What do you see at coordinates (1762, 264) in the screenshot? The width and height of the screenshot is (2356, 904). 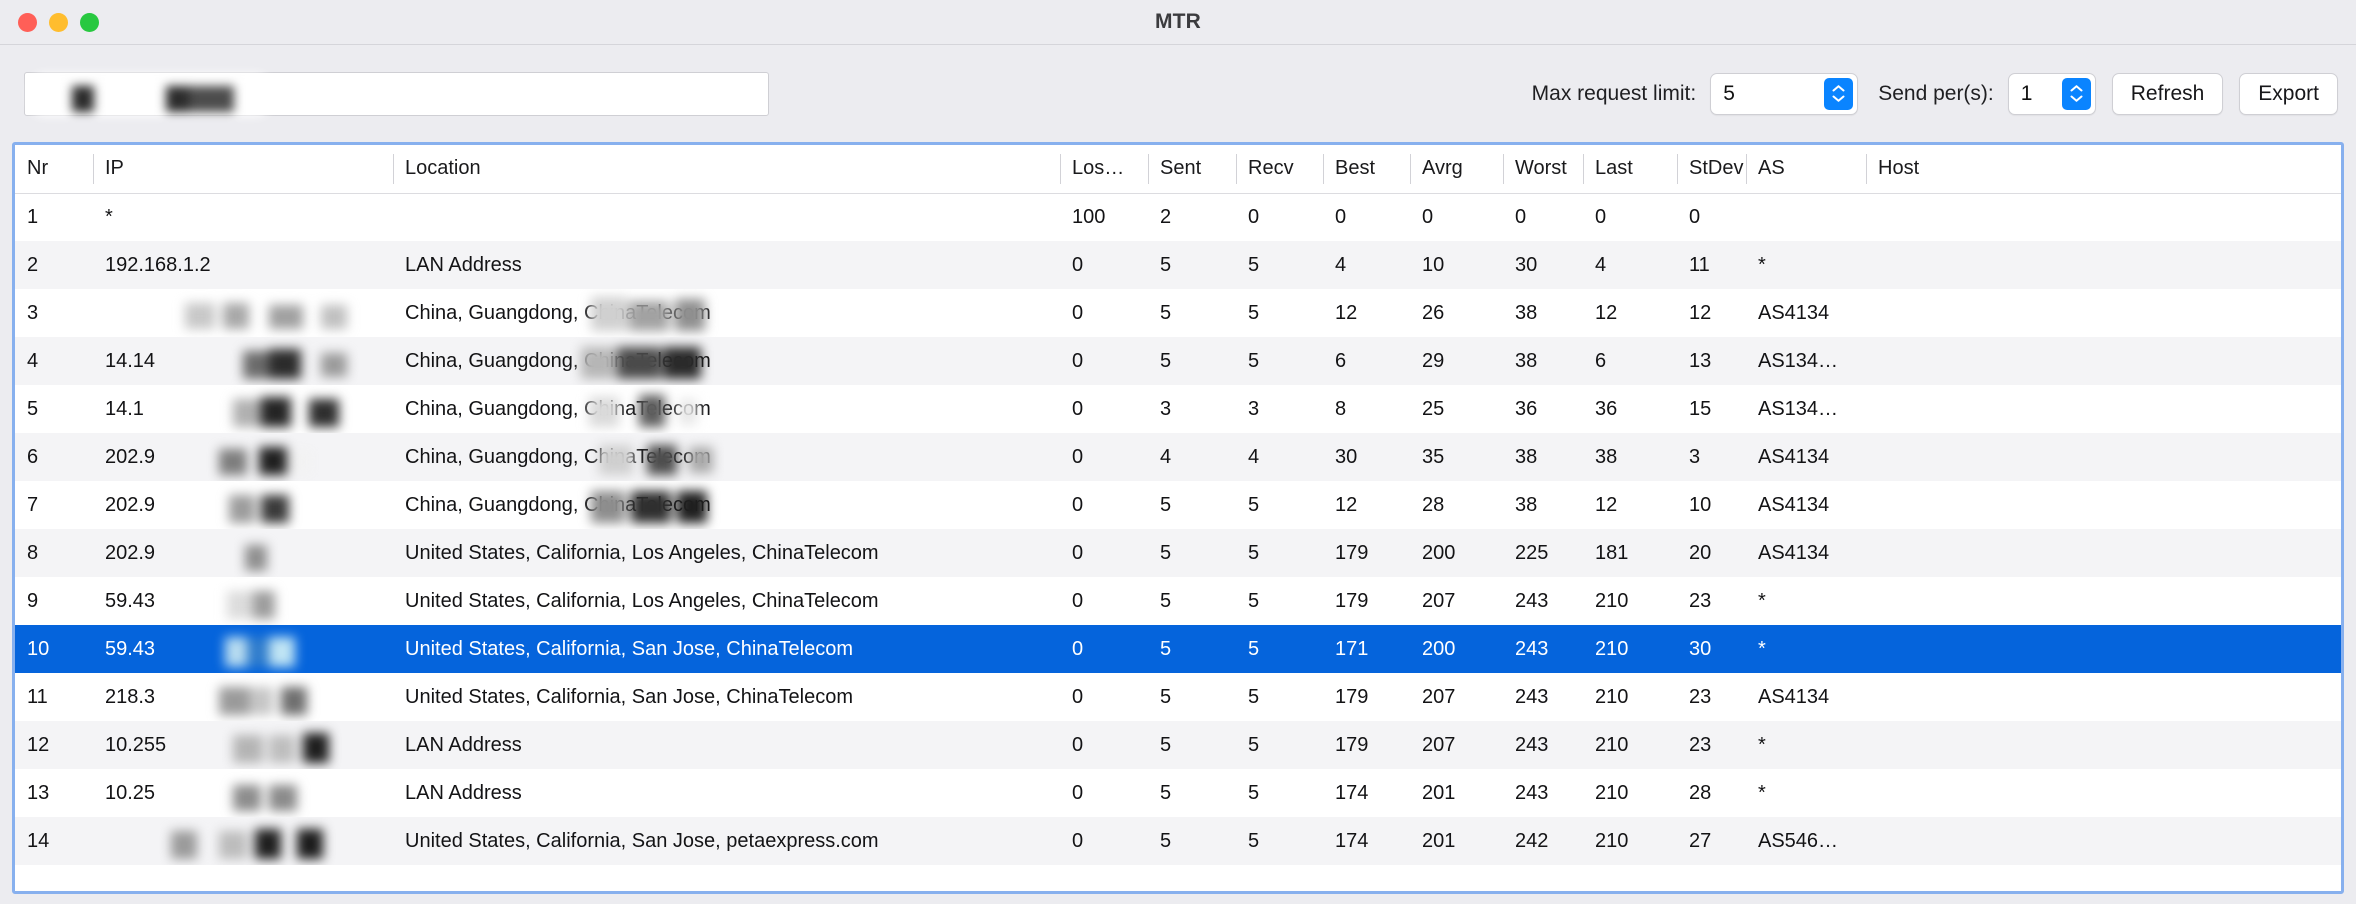 I see `cell-as: *` at bounding box center [1762, 264].